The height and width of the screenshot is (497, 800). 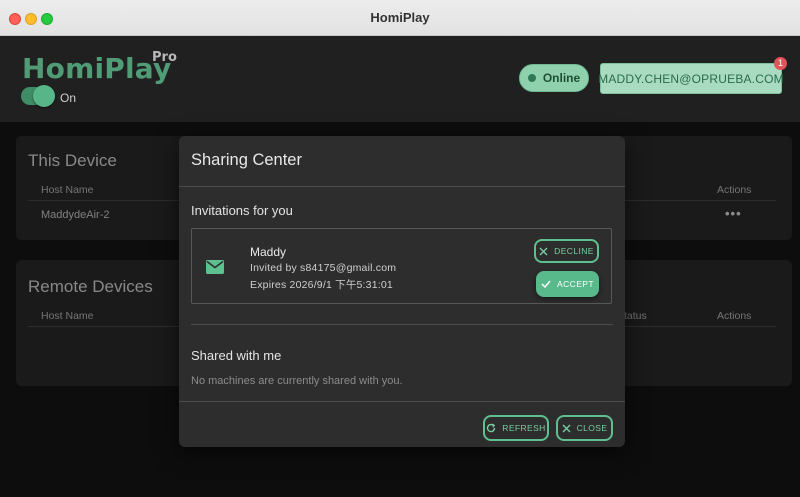 I want to click on window-title: HomiPlay, so click(x=400, y=17).